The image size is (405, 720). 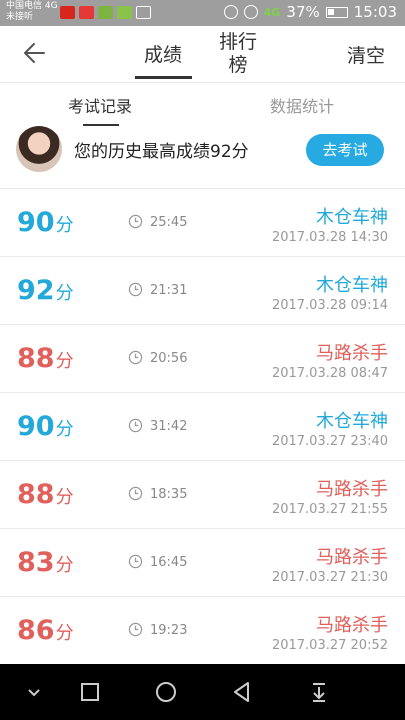 I want to click on headset-icon, so click(x=230, y=12).